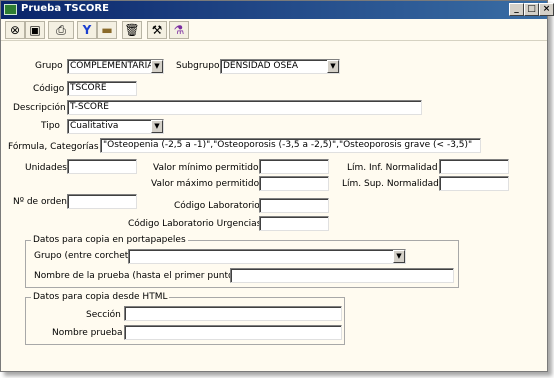  Describe the element at coordinates (15, 30) in the screenshot. I see `close-icon: ⊗` at that location.